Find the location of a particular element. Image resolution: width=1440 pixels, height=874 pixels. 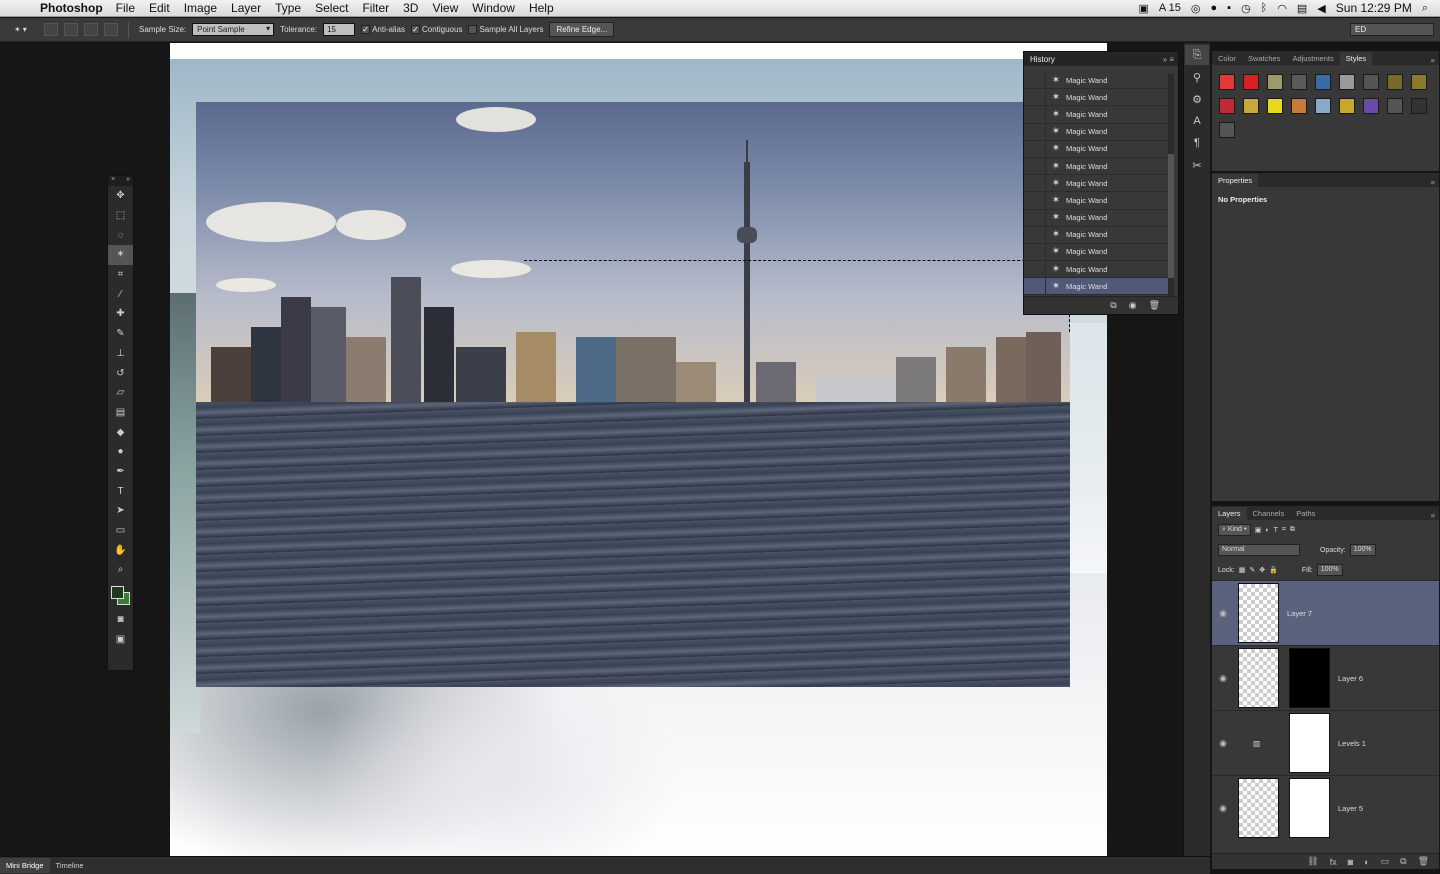

tolerance-input: 15 is located at coordinates (339, 29).